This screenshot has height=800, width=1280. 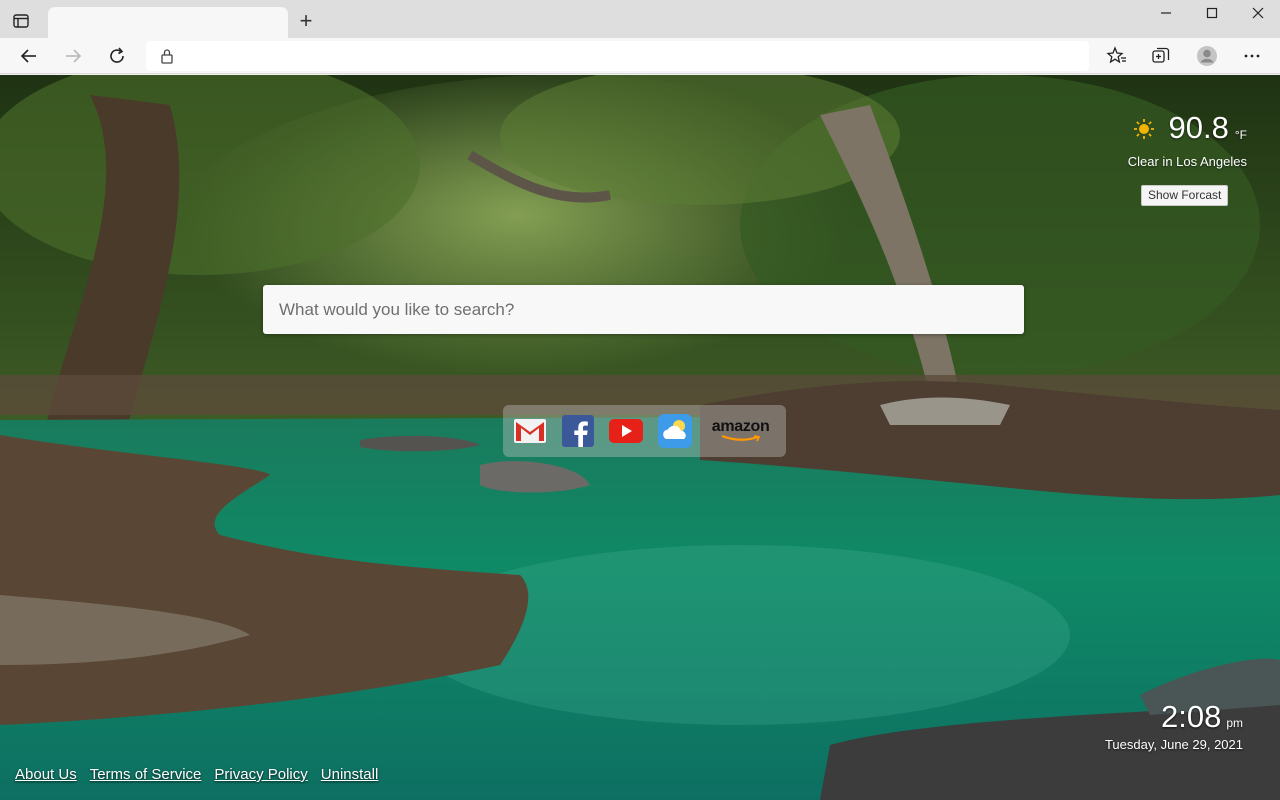 What do you see at coordinates (529, 431) in the screenshot?
I see `gmail-icon` at bounding box center [529, 431].